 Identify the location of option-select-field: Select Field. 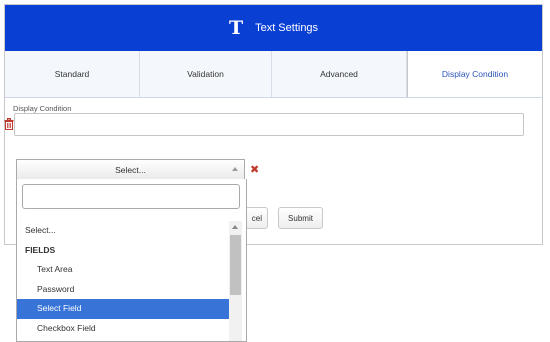
(123, 309).